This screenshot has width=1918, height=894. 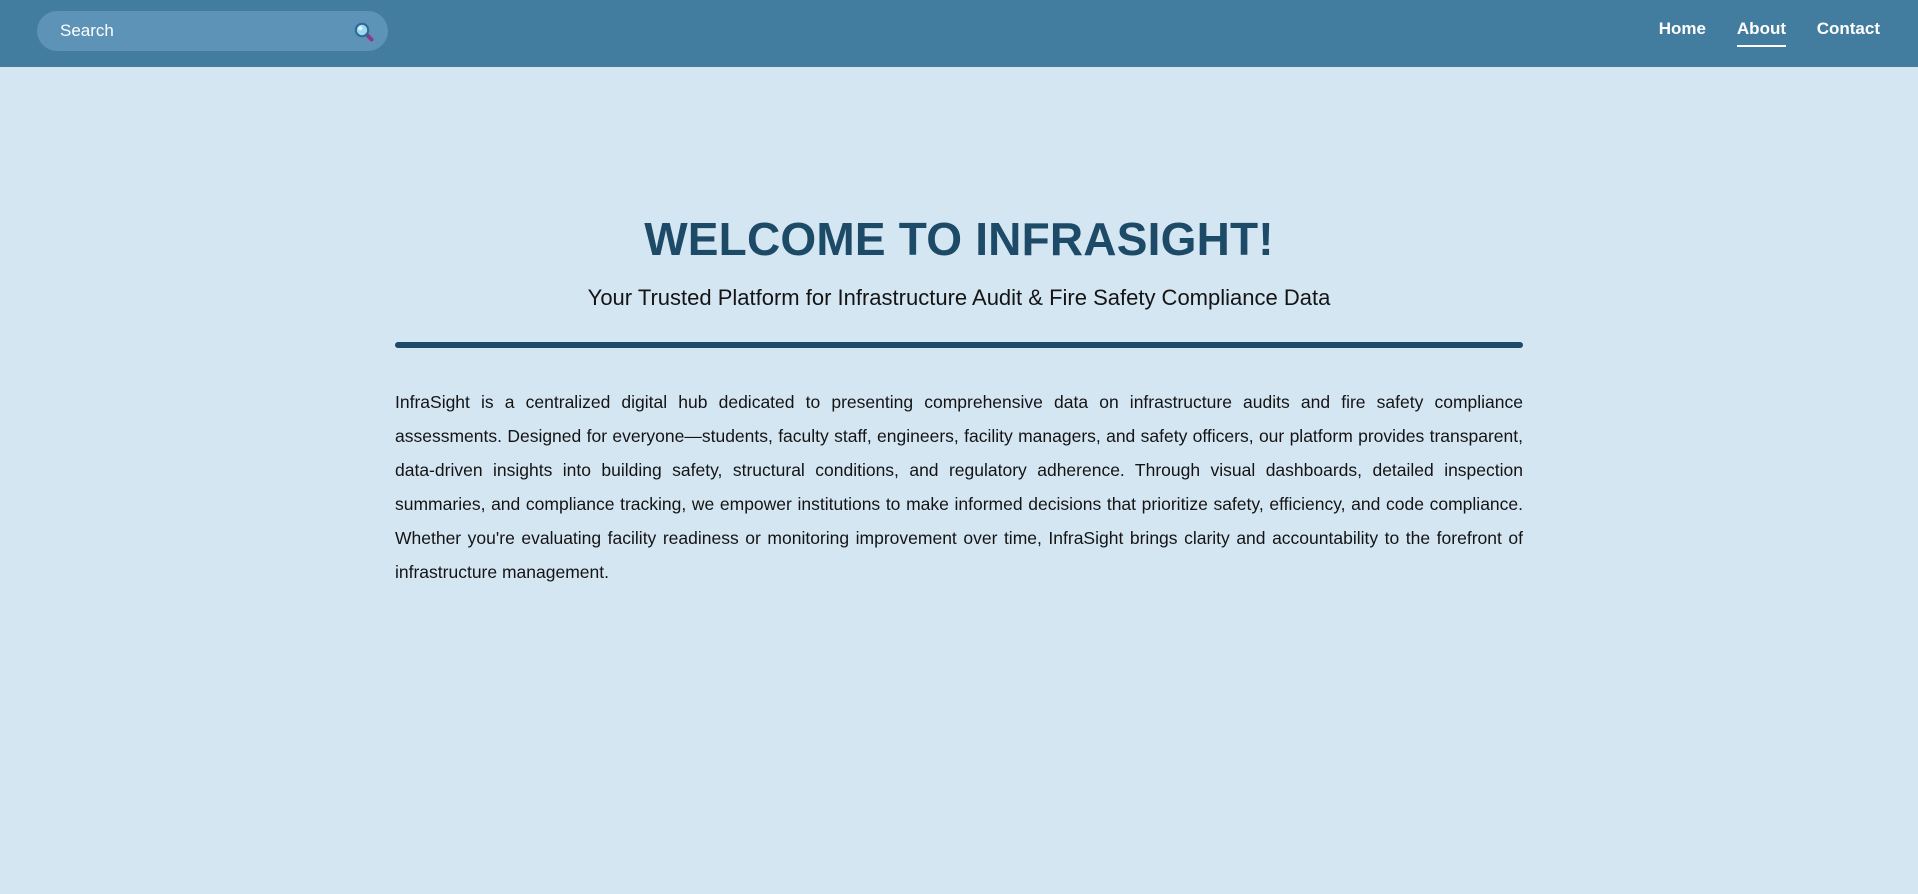 I want to click on search-input, so click(x=192, y=31).